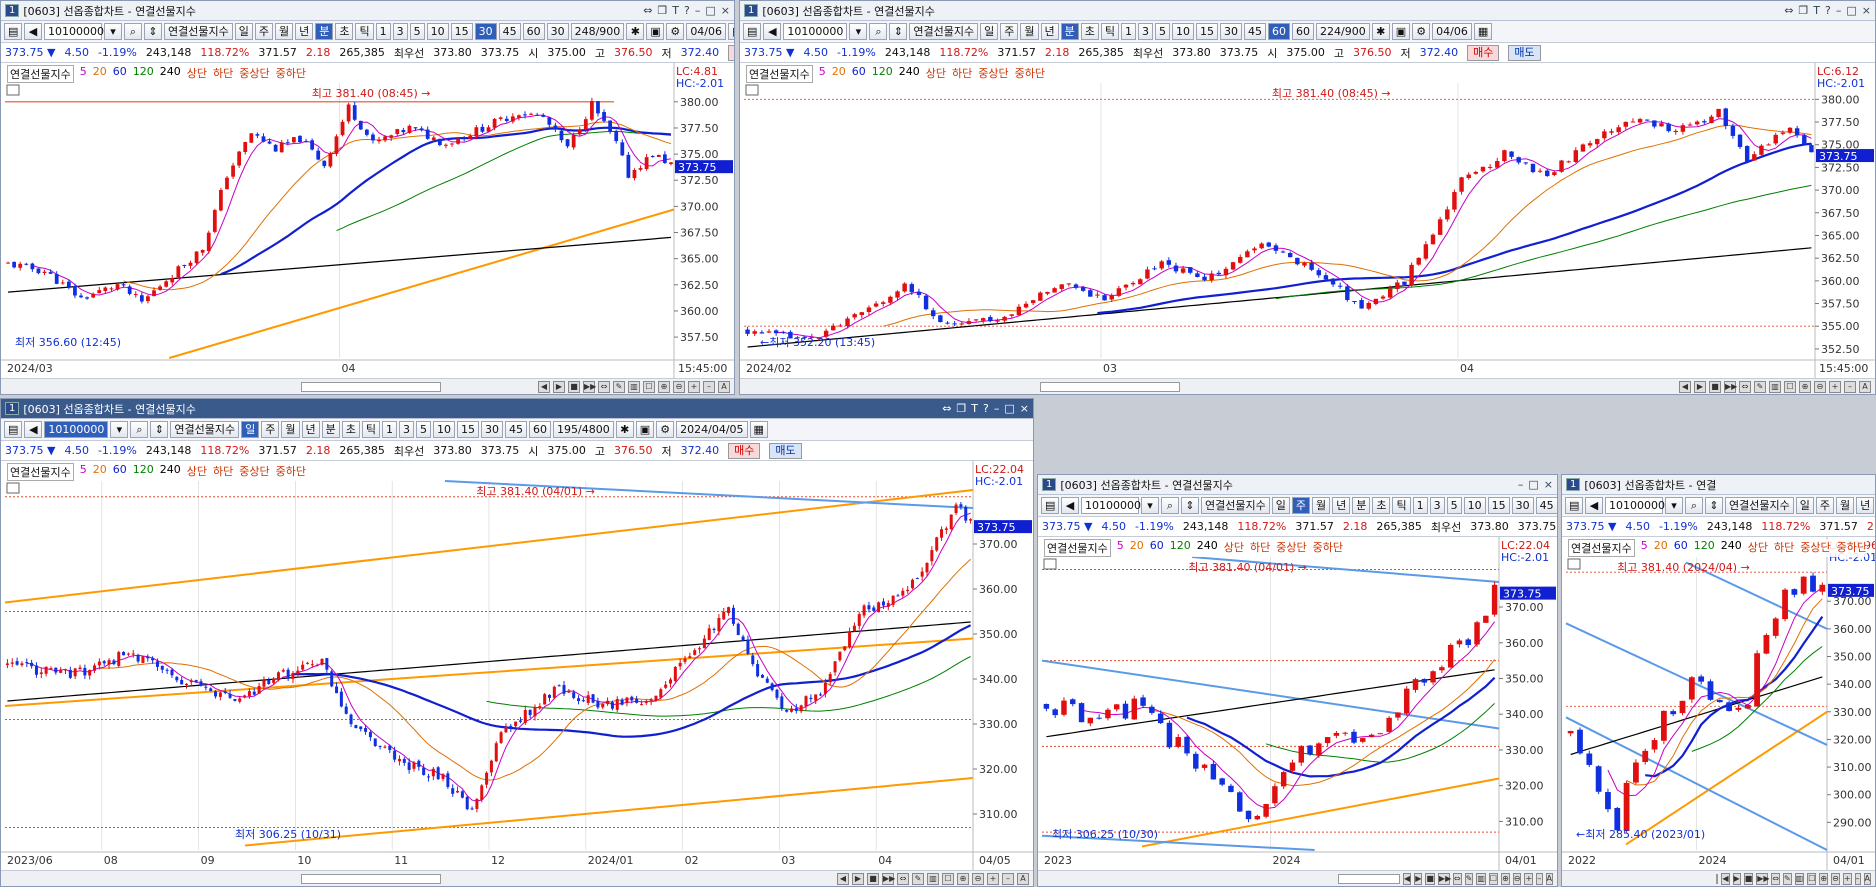  What do you see at coordinates (1401, 31) in the screenshot?
I see `save-icon: ▣` at bounding box center [1401, 31].